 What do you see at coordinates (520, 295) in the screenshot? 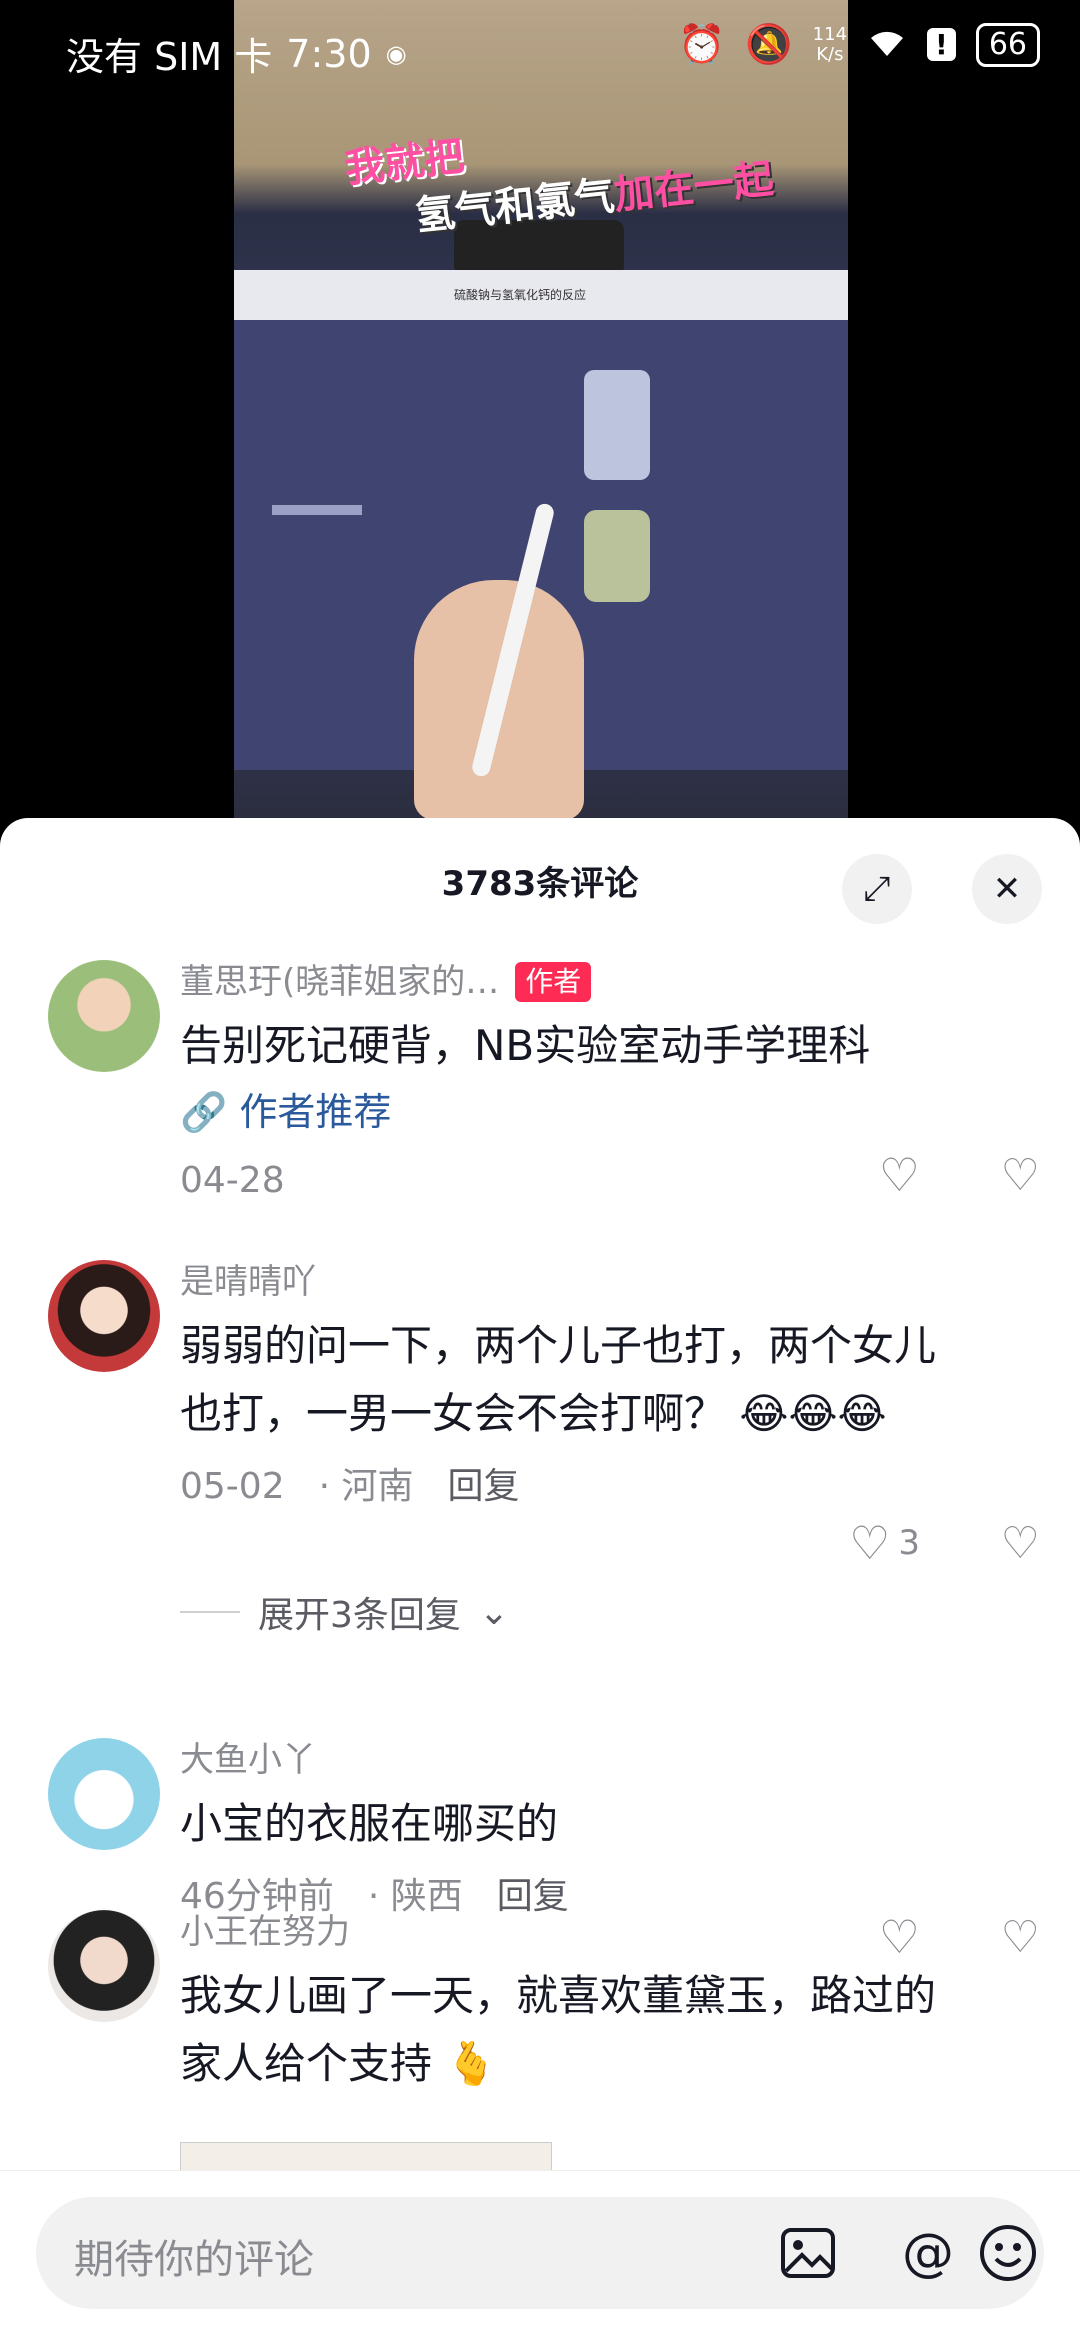
I see `board-title: 硫酸钠与氢氧化钙的反应` at bounding box center [520, 295].